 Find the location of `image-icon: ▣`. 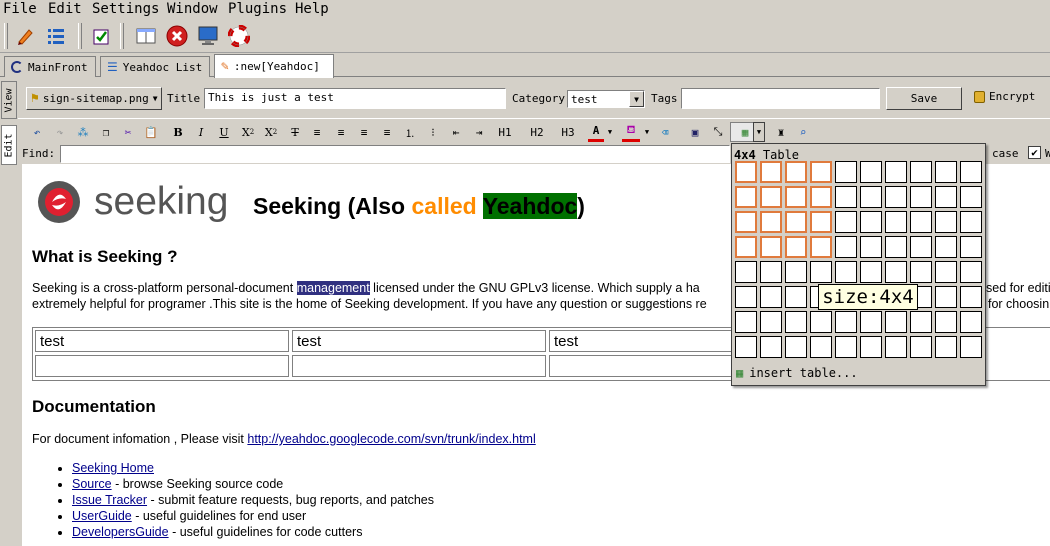

image-icon: ▣ is located at coordinates (695, 132).